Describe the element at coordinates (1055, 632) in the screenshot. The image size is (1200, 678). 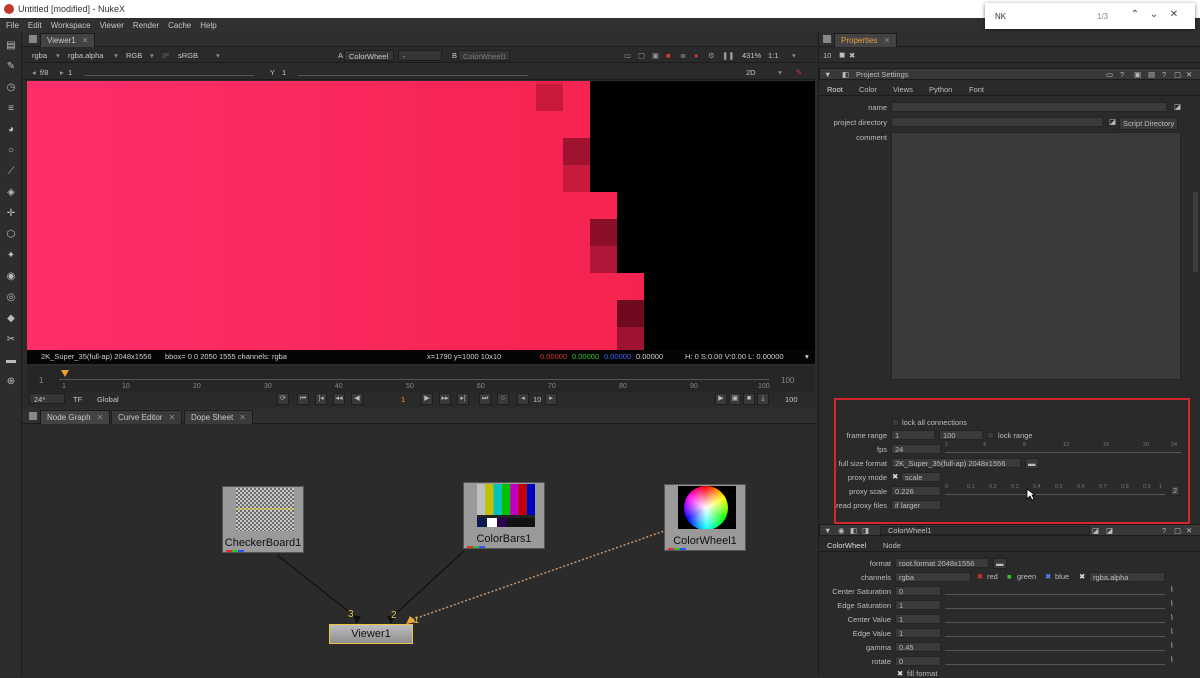
I see `edge-value-slider` at that location.